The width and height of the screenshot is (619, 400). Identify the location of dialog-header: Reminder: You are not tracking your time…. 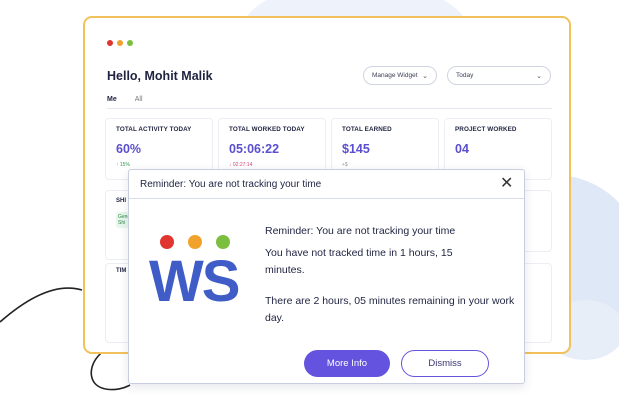
(326, 184).